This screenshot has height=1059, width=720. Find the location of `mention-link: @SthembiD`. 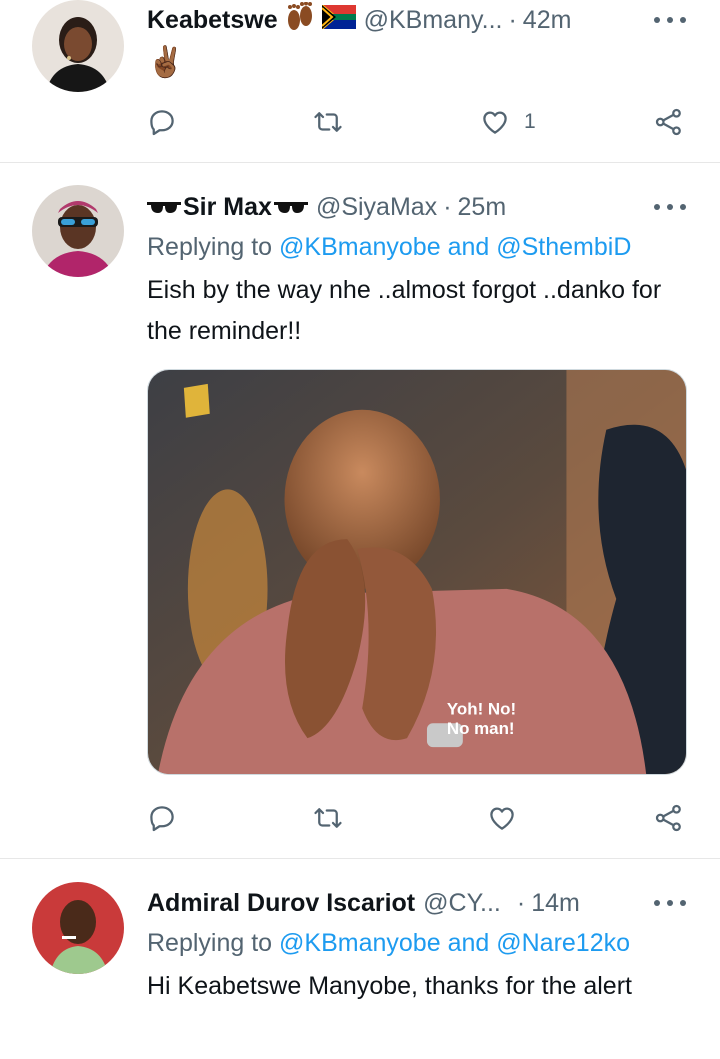

mention-link: @SthembiD is located at coordinates (563, 247).